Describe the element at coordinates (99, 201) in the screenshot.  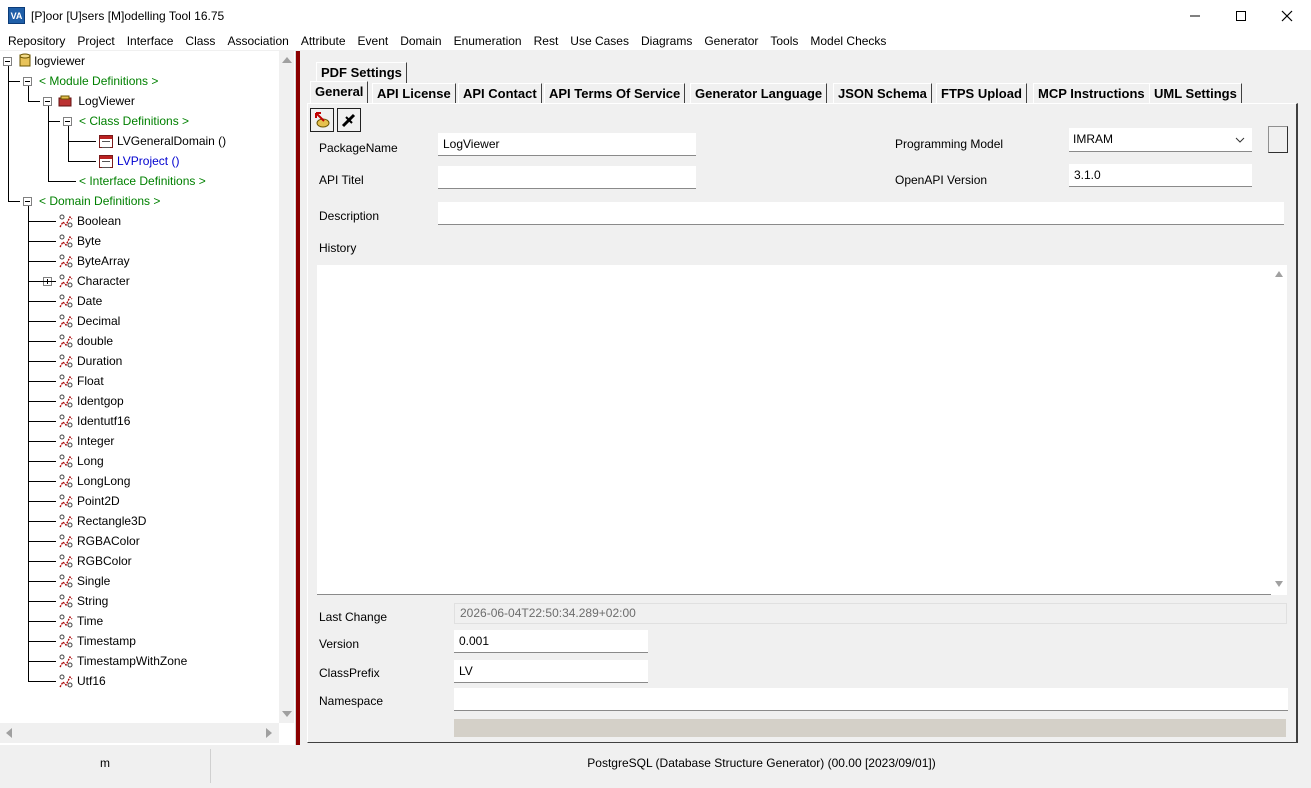
I see `tree-item-domain-definitions: < Domain Definitions >` at that location.